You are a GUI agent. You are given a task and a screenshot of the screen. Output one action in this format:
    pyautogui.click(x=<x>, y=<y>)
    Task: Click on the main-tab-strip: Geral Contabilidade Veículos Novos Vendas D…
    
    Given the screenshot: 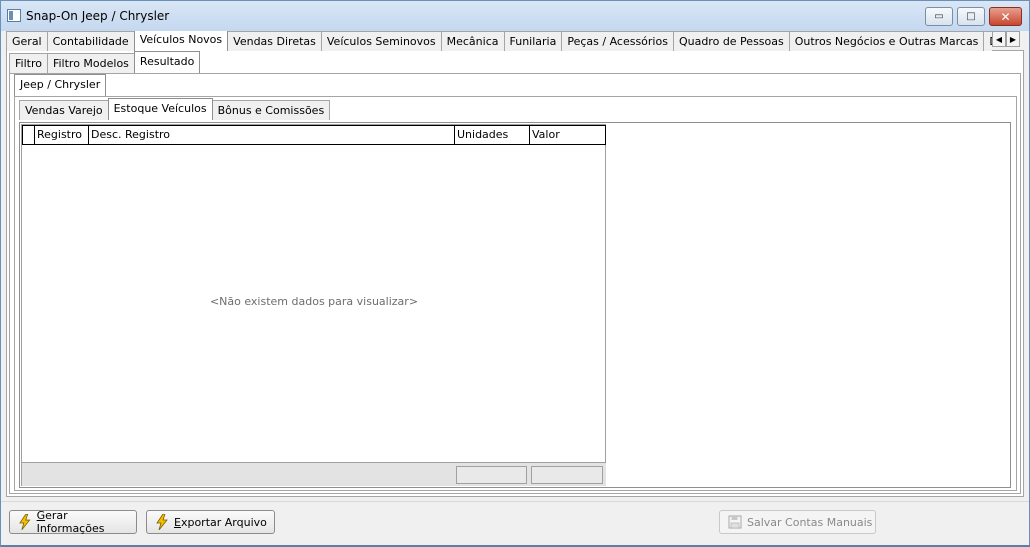 What is the action you would take?
    pyautogui.click(x=499, y=41)
    